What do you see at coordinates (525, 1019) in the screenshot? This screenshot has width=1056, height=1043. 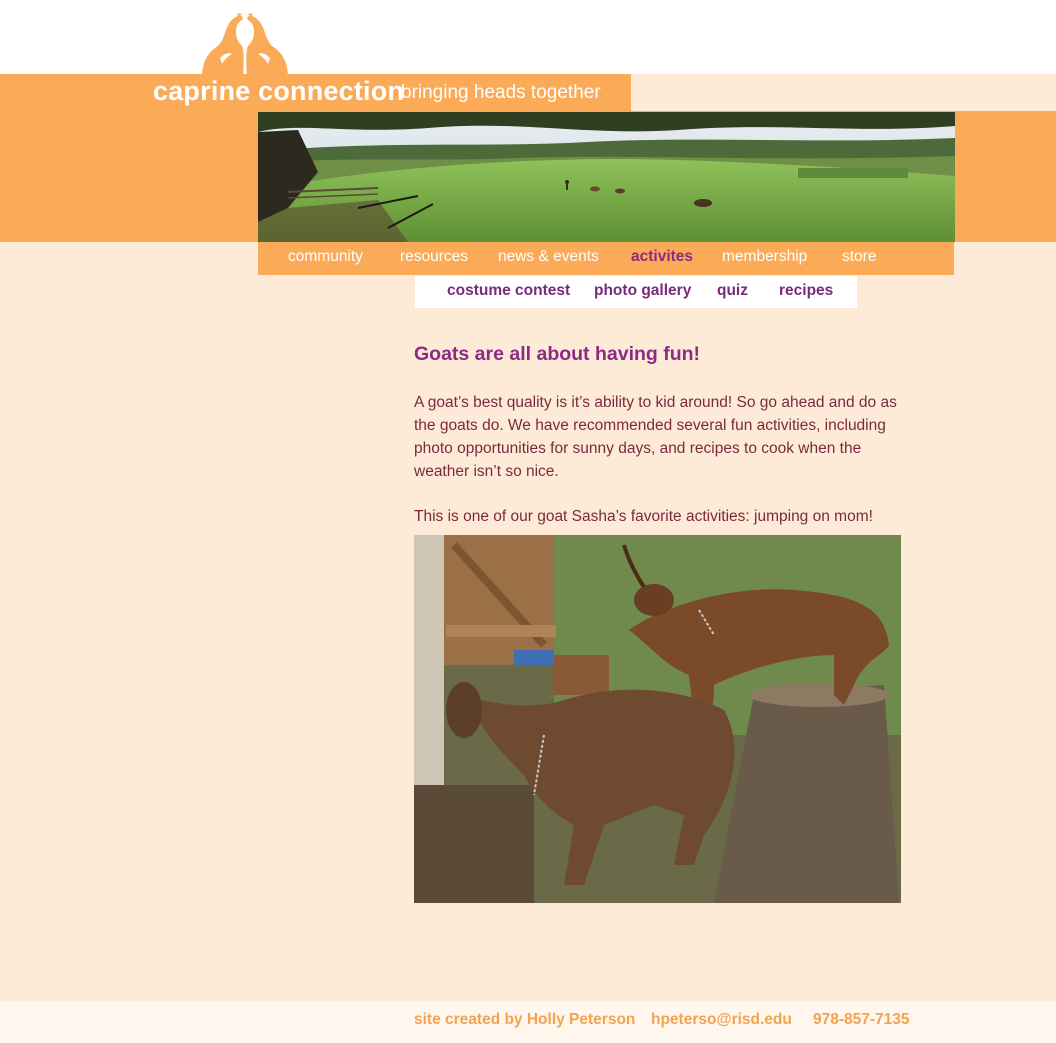 I see `footer-credit: site created by Holly Peterson` at bounding box center [525, 1019].